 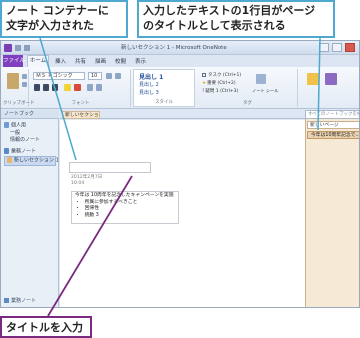 What do you see at coordinates (46, 327) in the screenshot?
I see `callout-enter-title: タイトルを入力` at bounding box center [46, 327].